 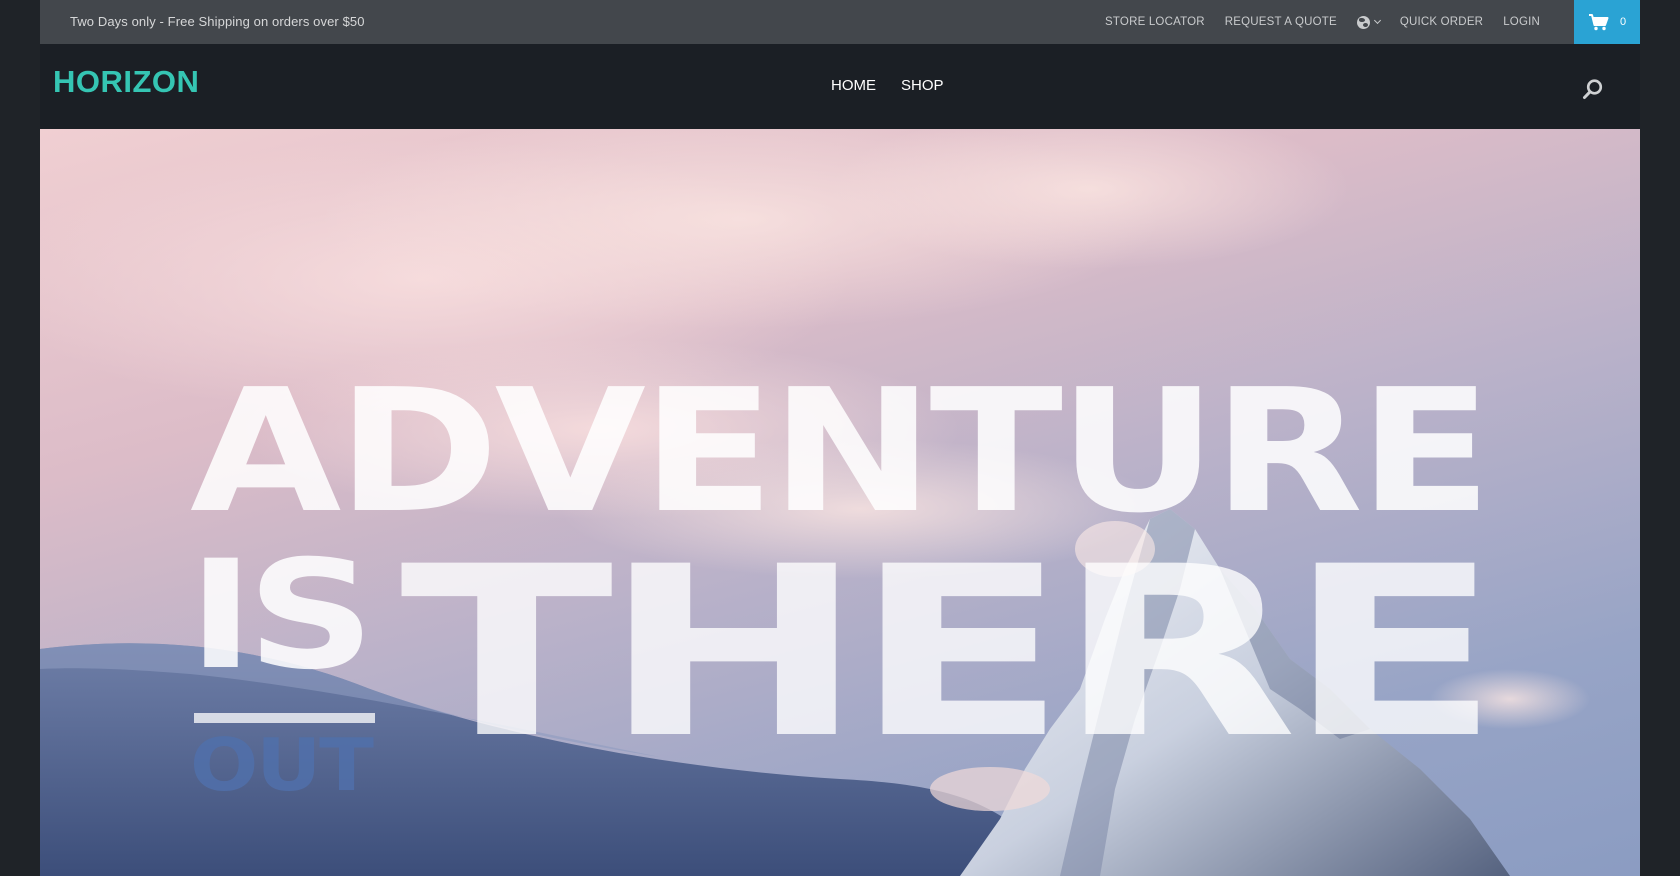 What do you see at coordinates (282, 765) in the screenshot?
I see `hero-headline-out: OUT` at bounding box center [282, 765].